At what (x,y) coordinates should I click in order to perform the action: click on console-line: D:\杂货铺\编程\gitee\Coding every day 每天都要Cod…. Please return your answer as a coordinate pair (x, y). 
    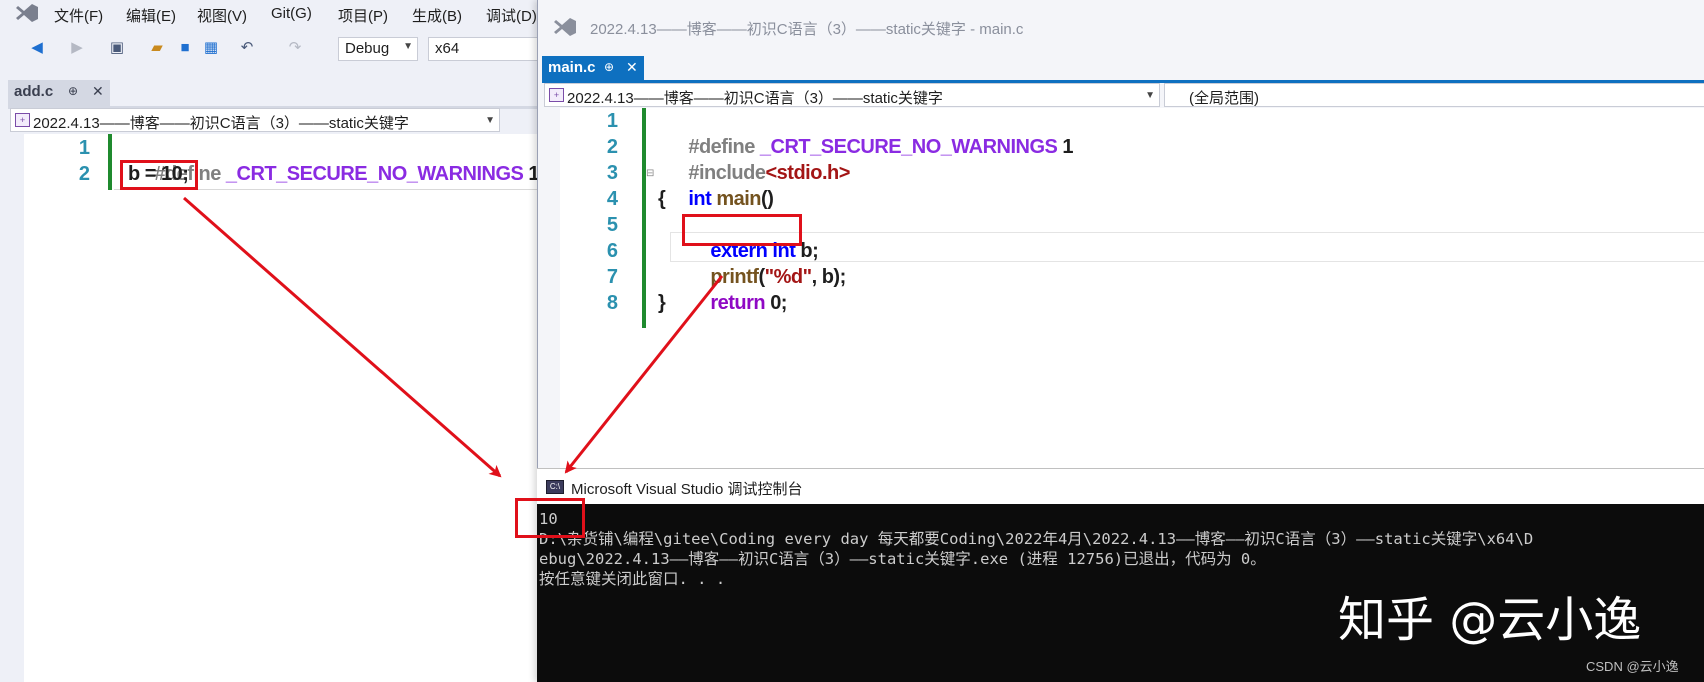
    Looking at the image, I should click on (1036, 539).